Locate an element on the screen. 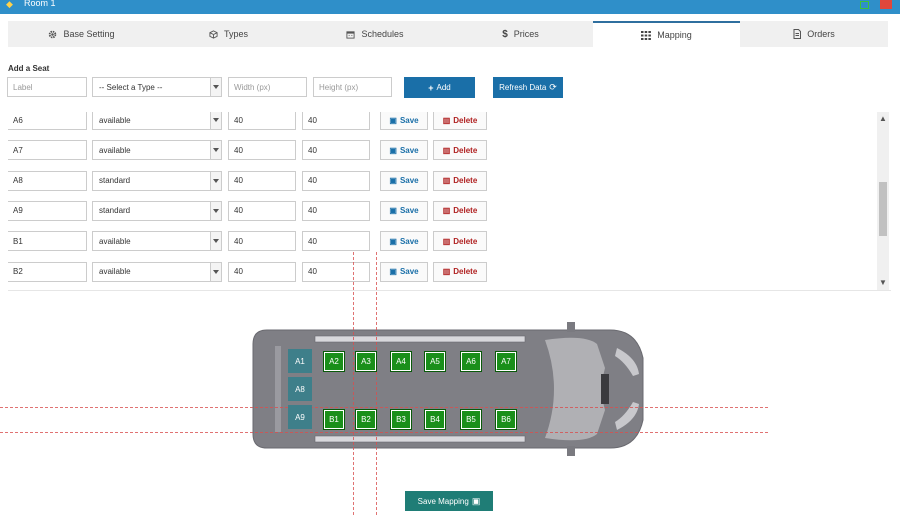  row-label-input: A7 is located at coordinates (47, 150).